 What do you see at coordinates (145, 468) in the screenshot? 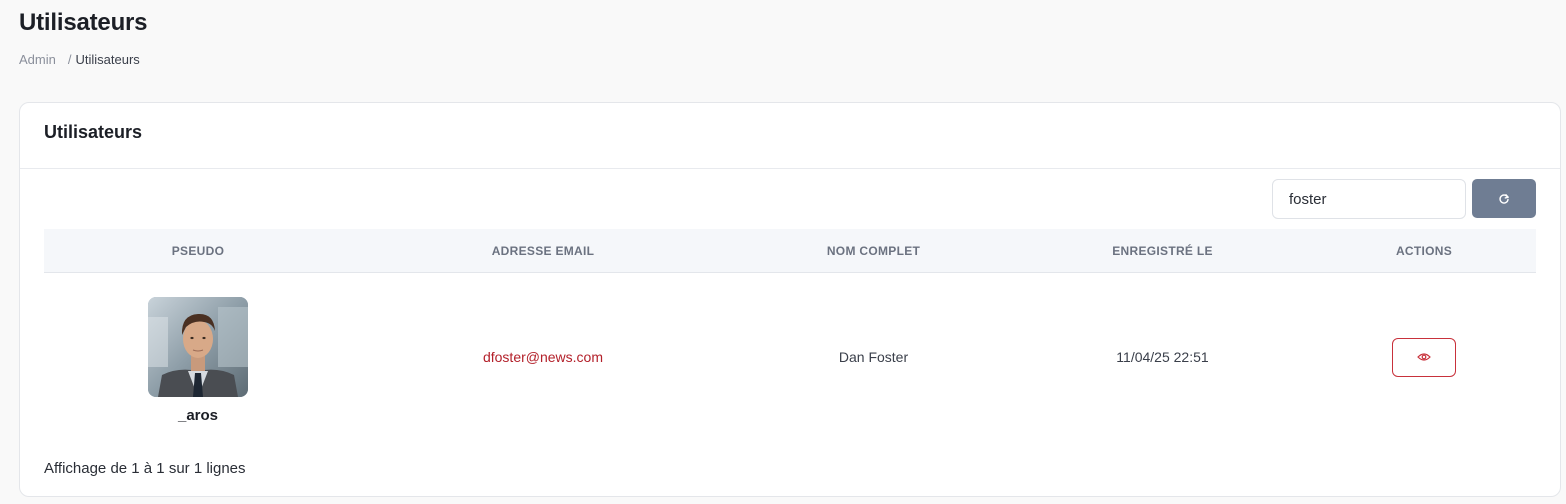
I see `pagination-info: Affichage de 1 à 1 sur 1 lignes` at bounding box center [145, 468].